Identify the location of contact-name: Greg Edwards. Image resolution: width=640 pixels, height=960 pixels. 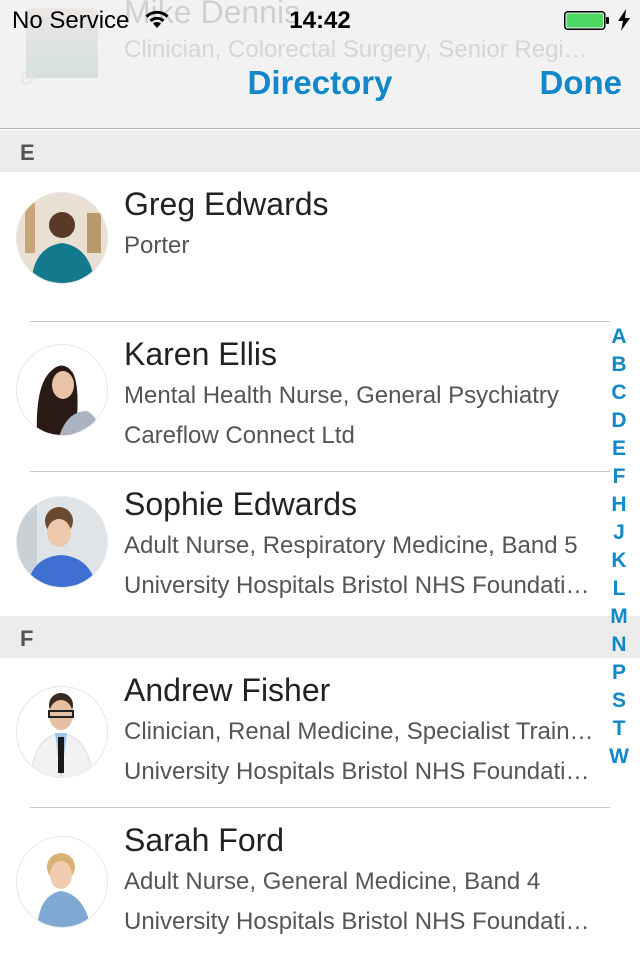
(226, 204).